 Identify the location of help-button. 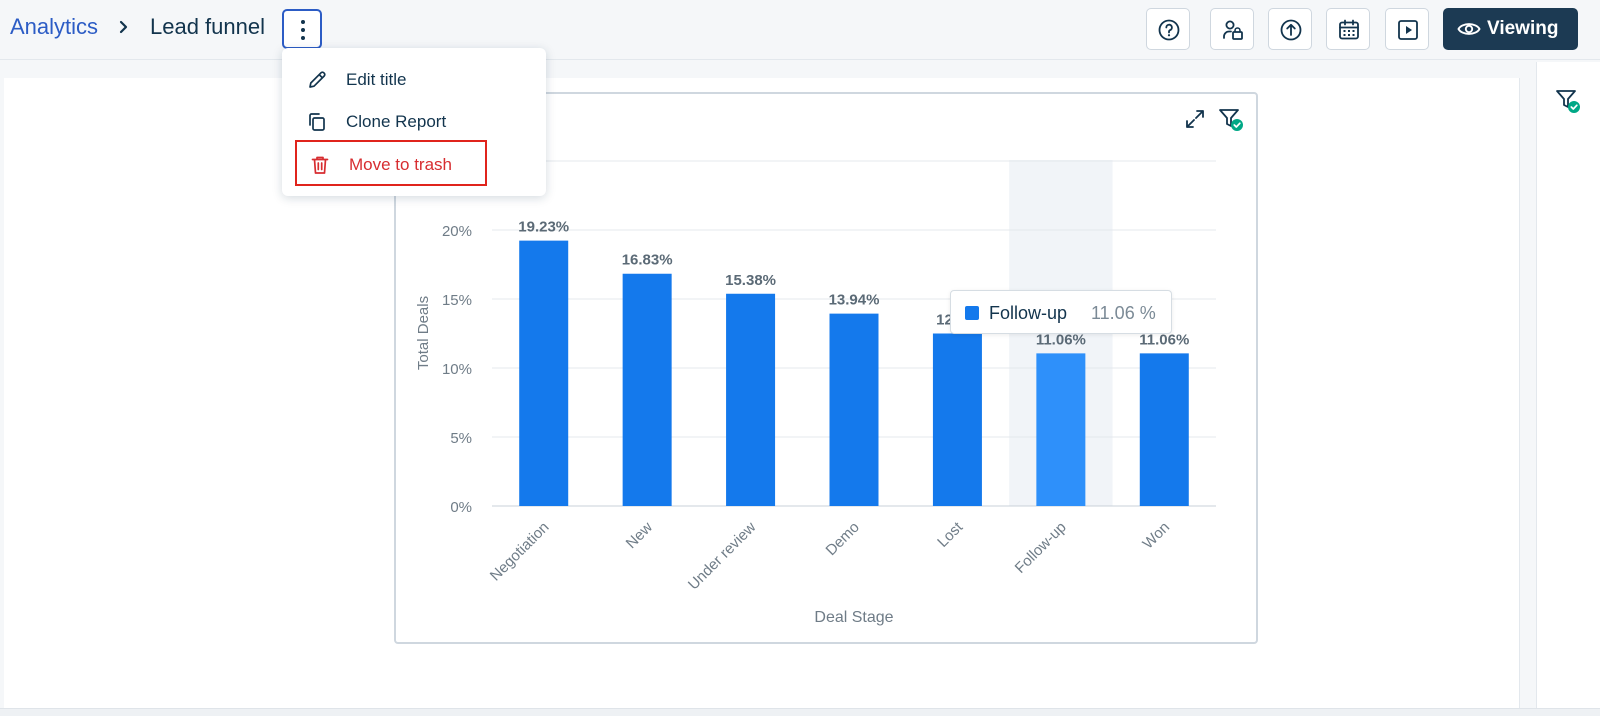
(1168, 29).